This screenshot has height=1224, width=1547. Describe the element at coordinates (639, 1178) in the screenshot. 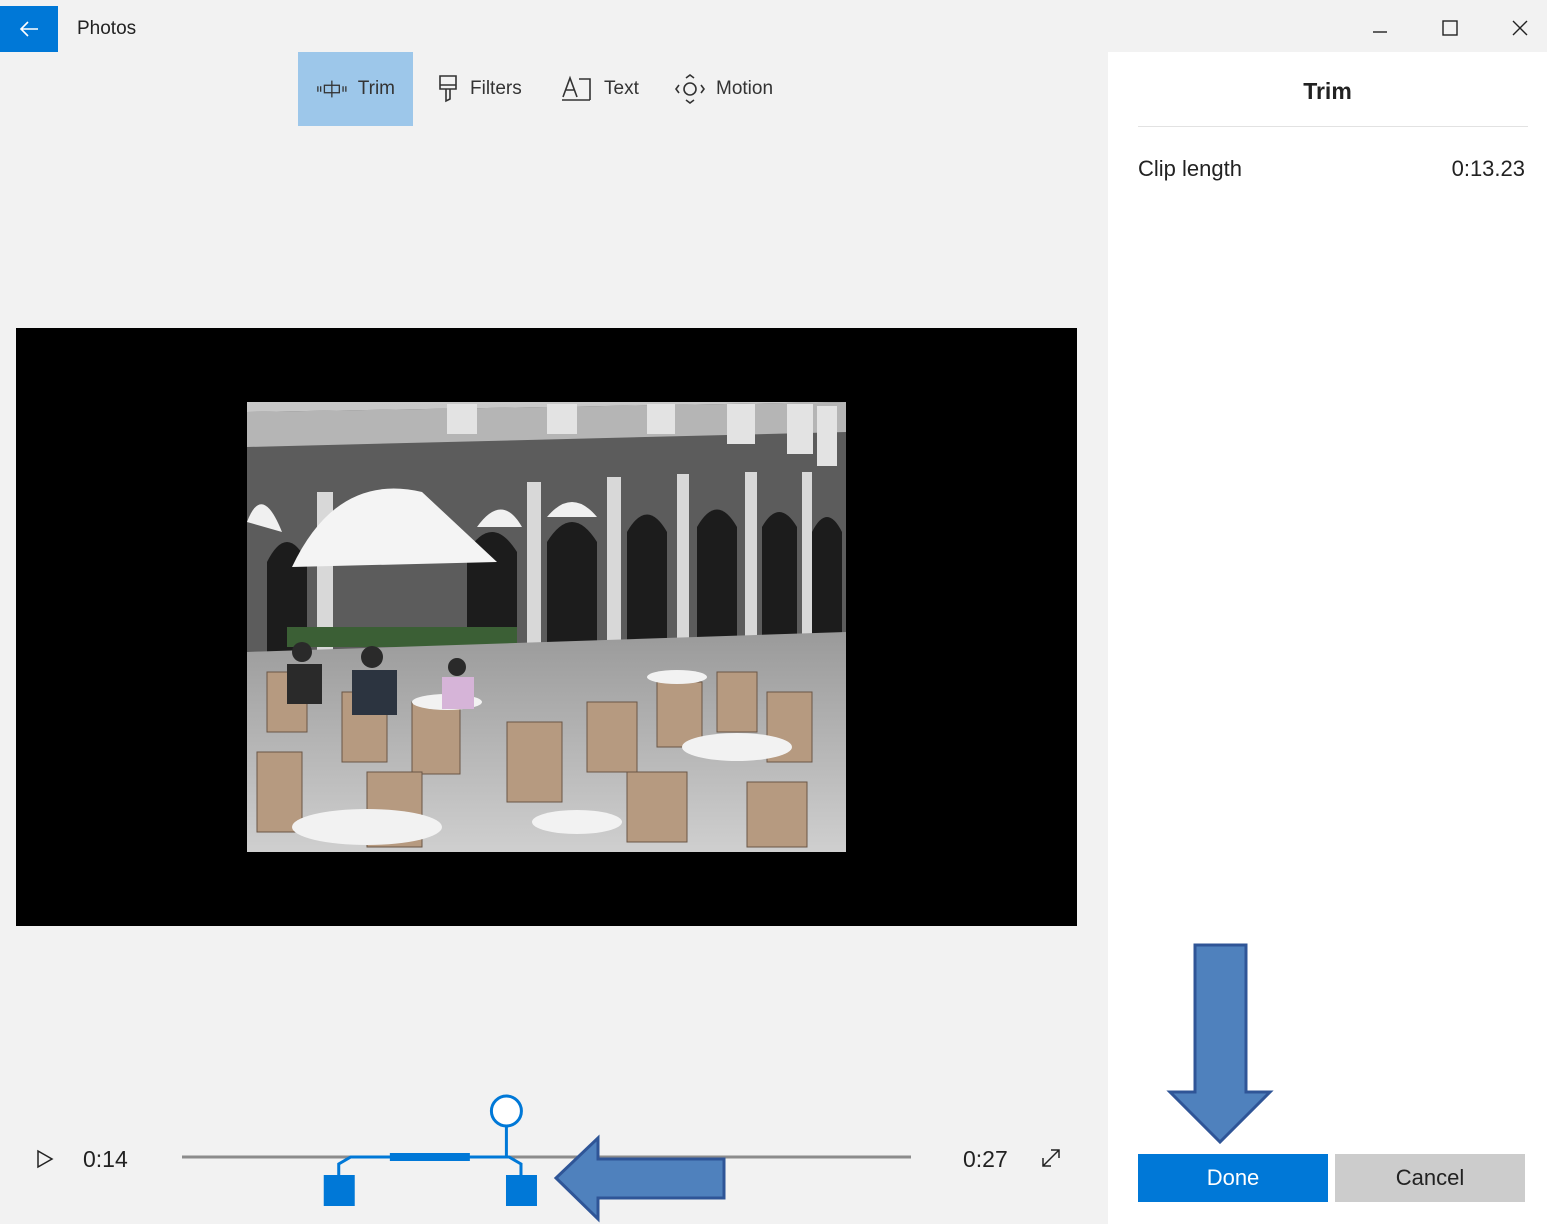

I see `annotation-arrow-left` at that location.